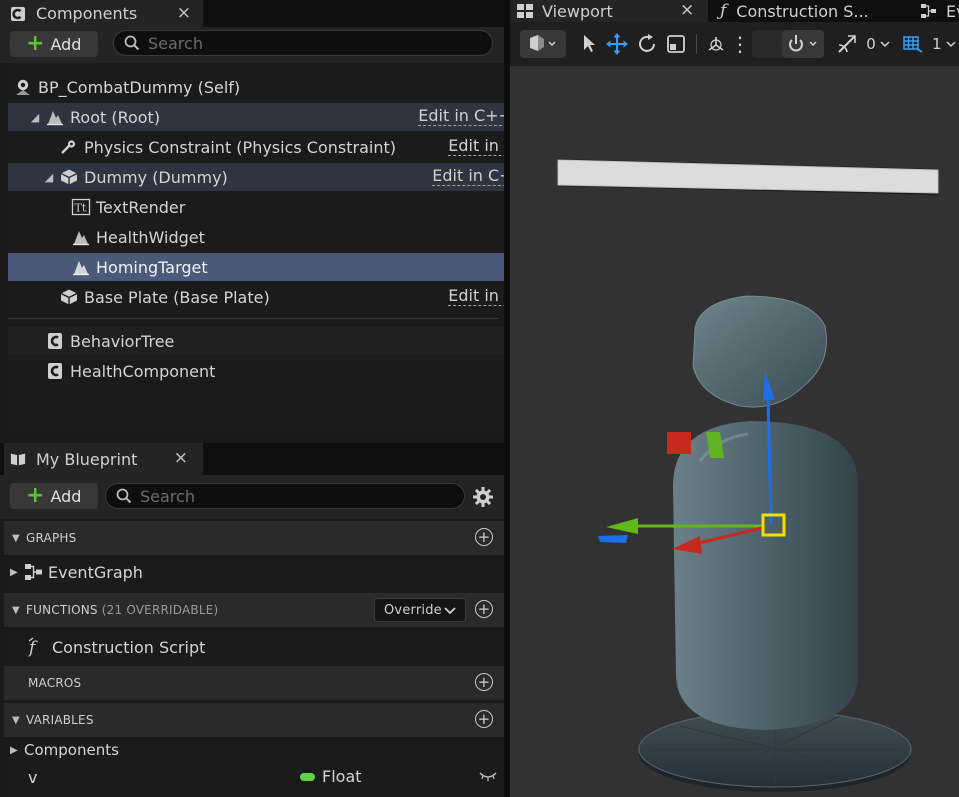 This screenshot has height=797, width=959. I want to click on function-icon: f, so click(37, 647).